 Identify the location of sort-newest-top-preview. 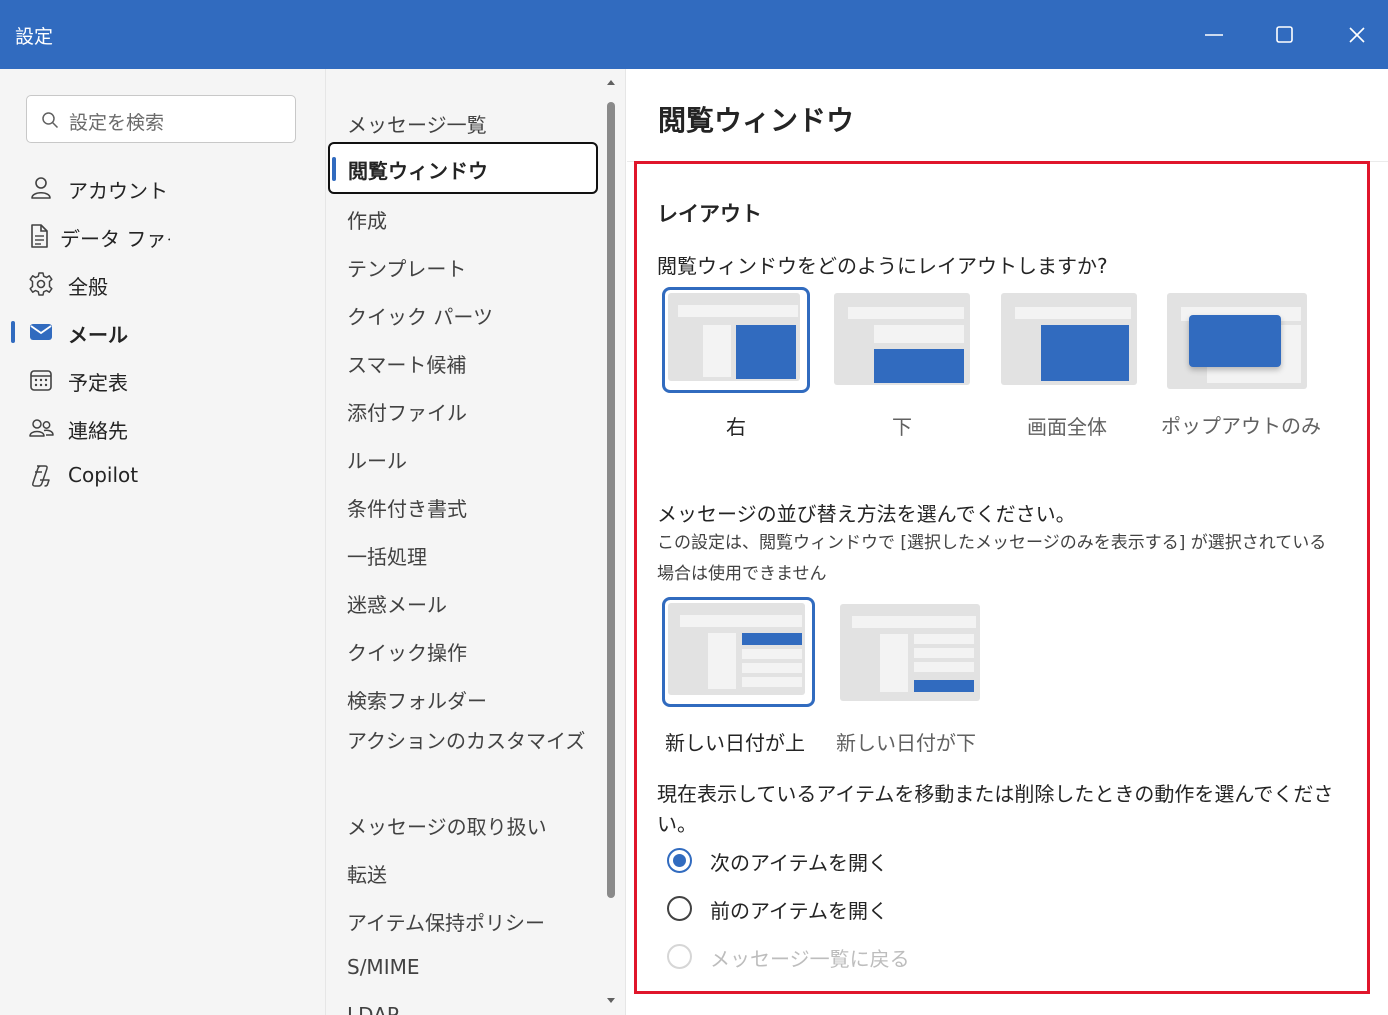
(736, 649).